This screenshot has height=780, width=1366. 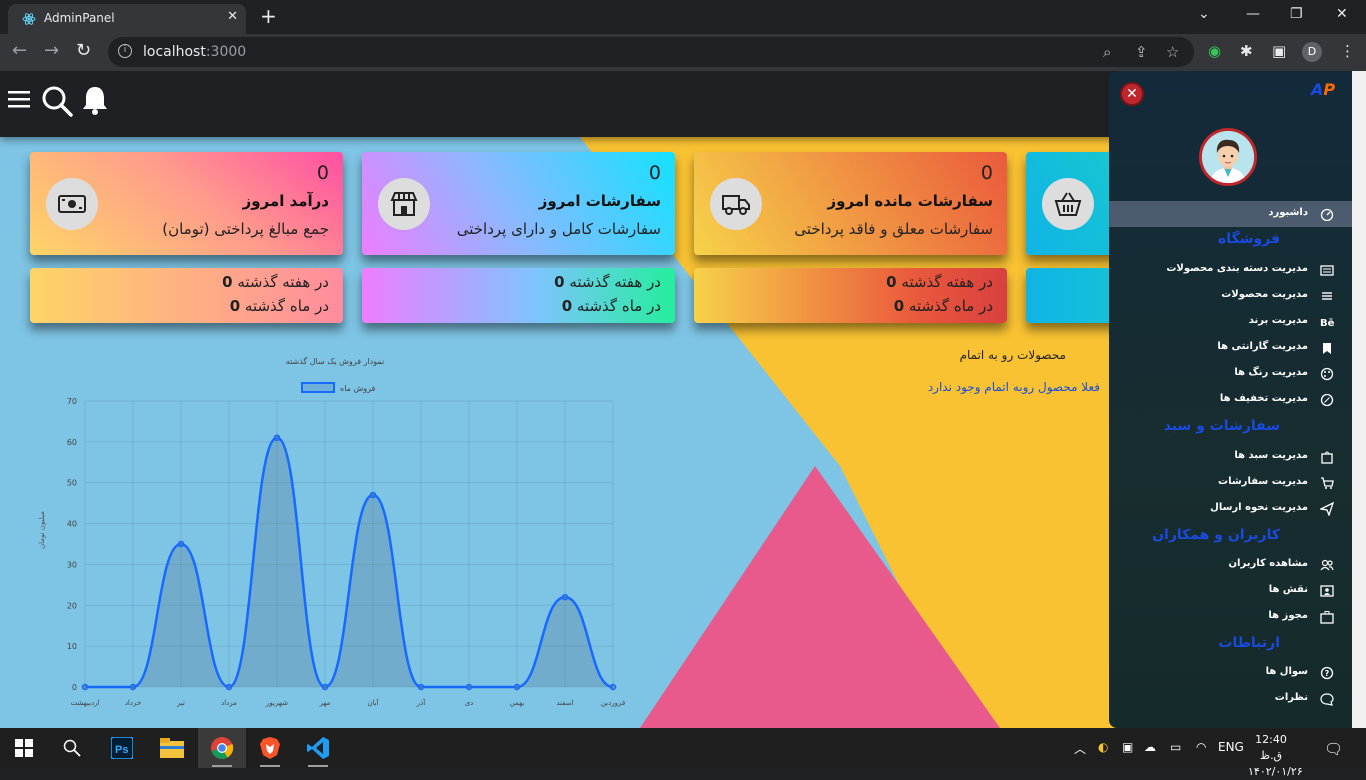 What do you see at coordinates (1230, 457) in the screenshot?
I see `sidebar-item-9: مدیریت سبد ها` at bounding box center [1230, 457].